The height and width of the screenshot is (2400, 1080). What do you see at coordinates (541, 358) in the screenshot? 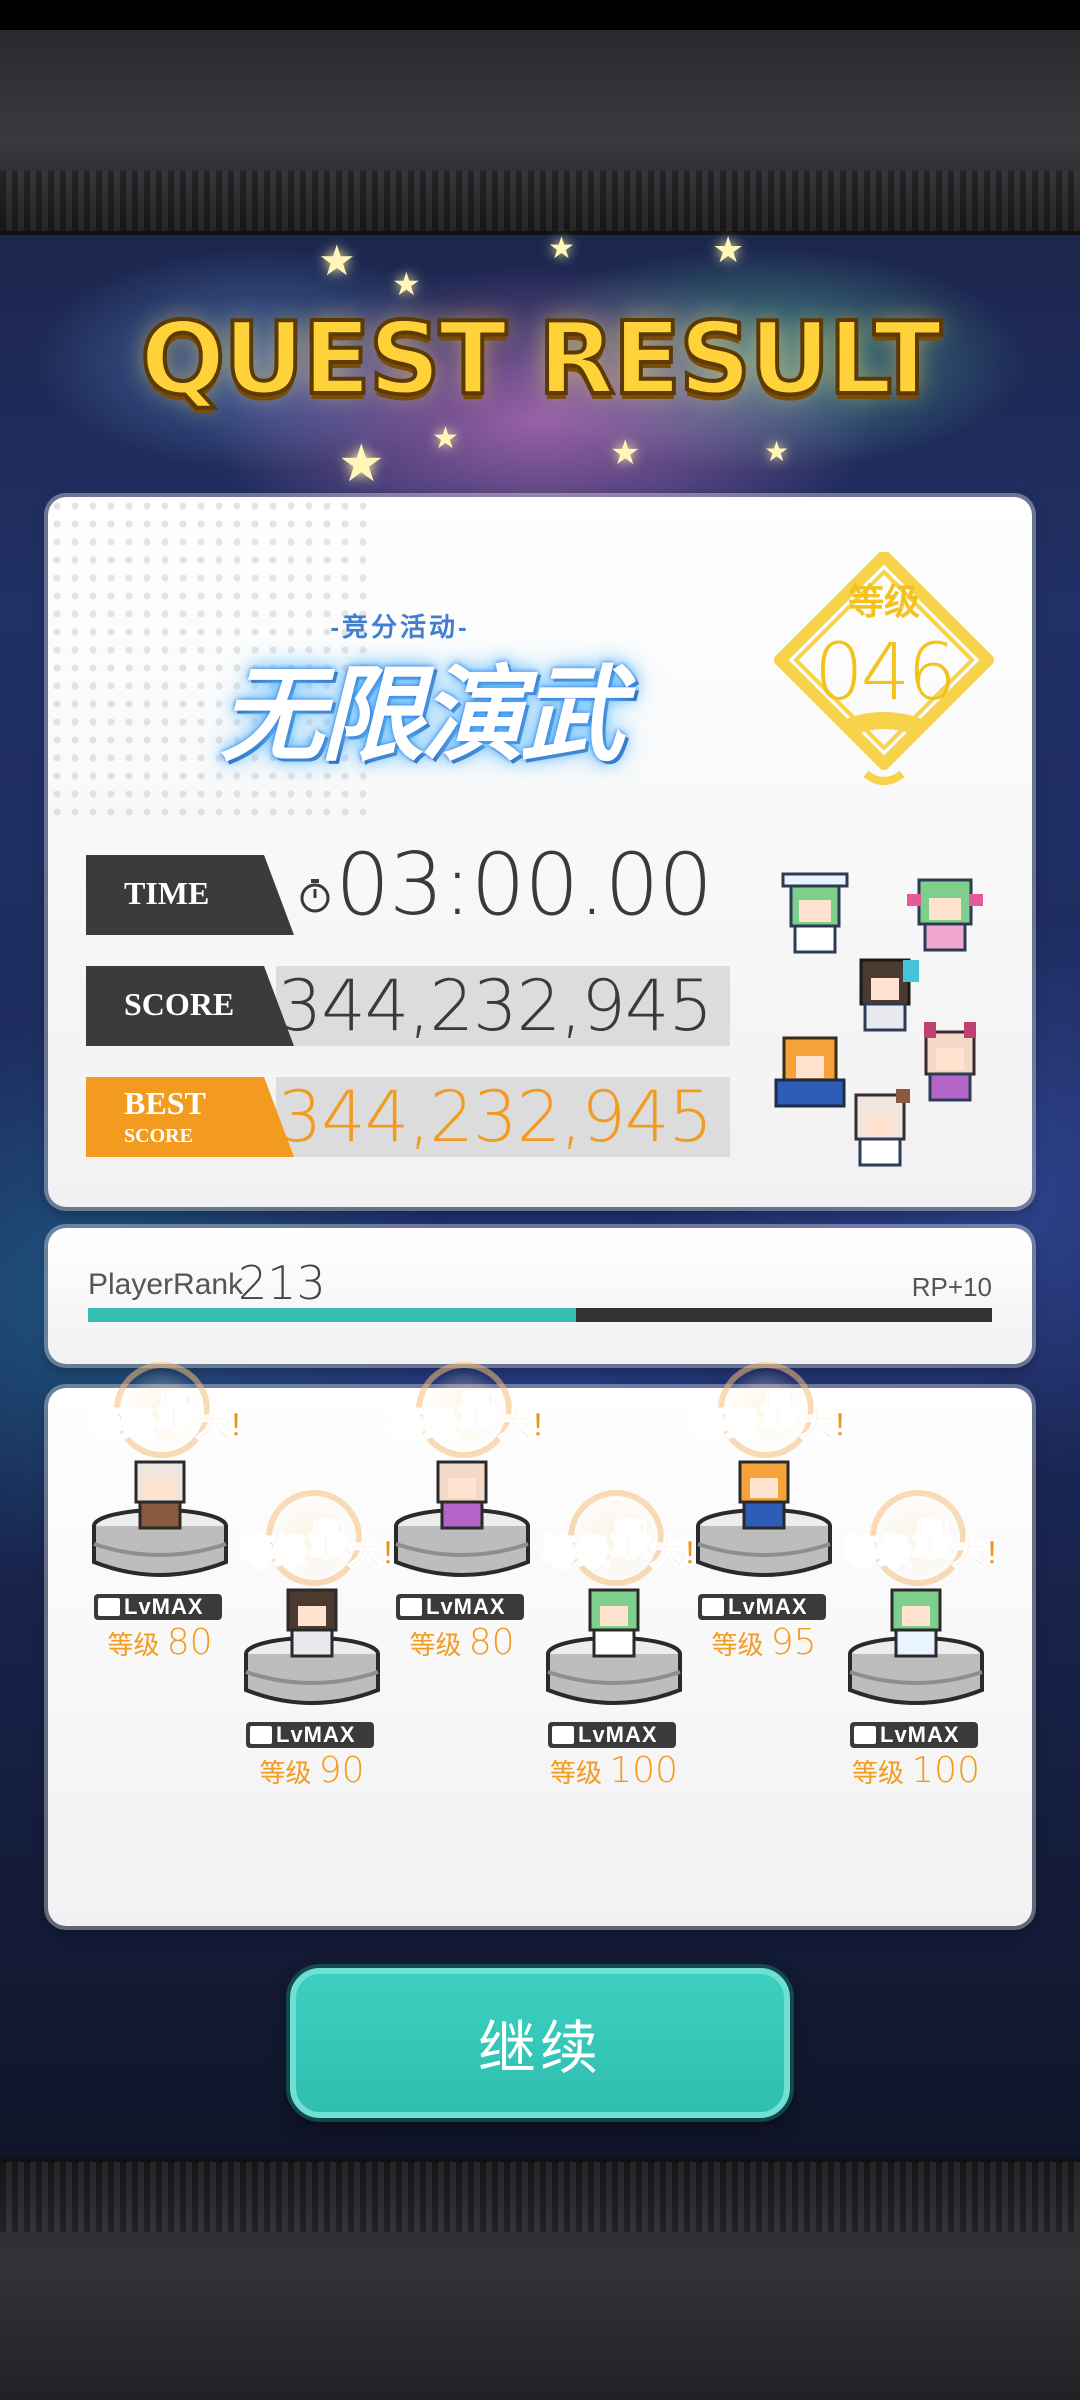
I see `page-title: QUEST RESULT` at bounding box center [541, 358].